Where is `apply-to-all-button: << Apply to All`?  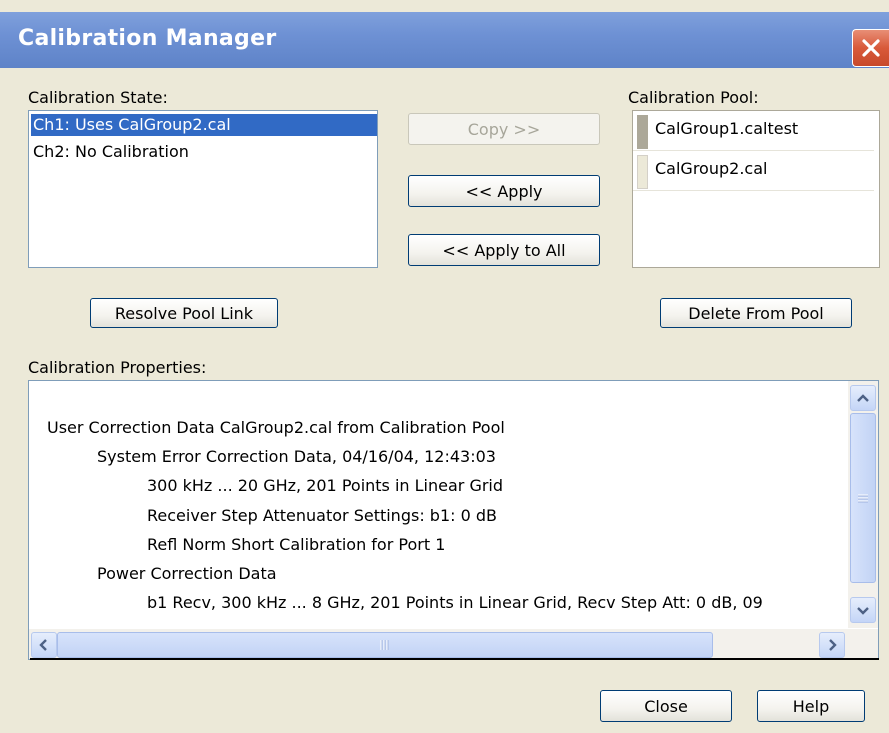 apply-to-all-button: << Apply to All is located at coordinates (504, 250).